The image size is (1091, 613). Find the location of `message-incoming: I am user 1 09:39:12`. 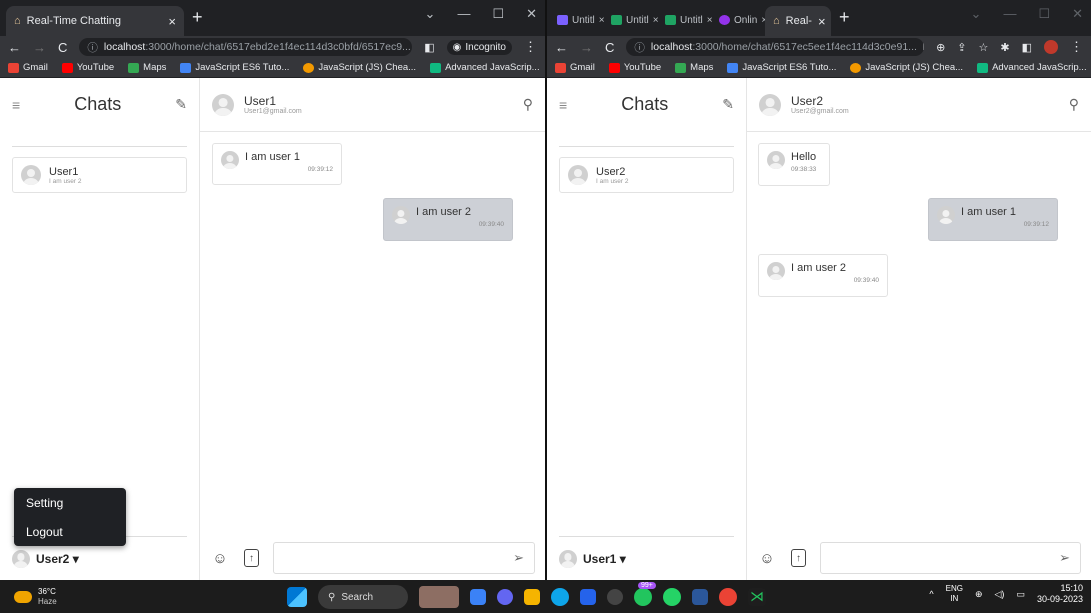

message-incoming: I am user 1 09:39:12 is located at coordinates (277, 164).